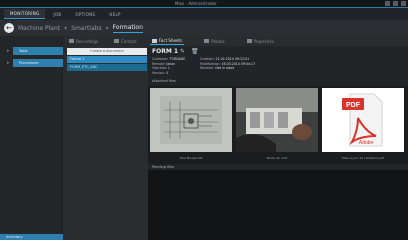 This screenshot has width=408, height=240. Describe the element at coordinates (164, 81) in the screenshot. I see `files-section-label: Attached files` at that location.